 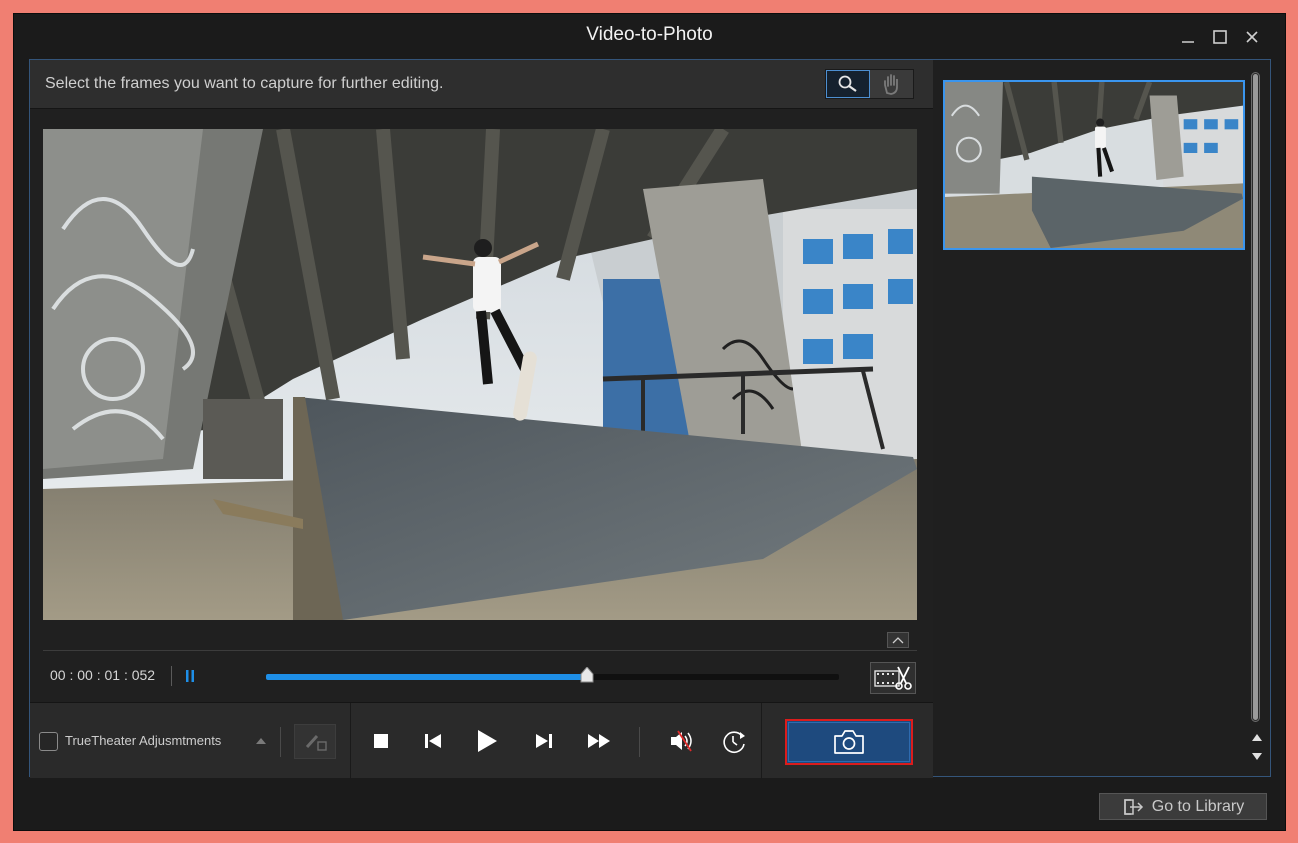 I want to click on edit-adjustments-button, so click(x=315, y=741).